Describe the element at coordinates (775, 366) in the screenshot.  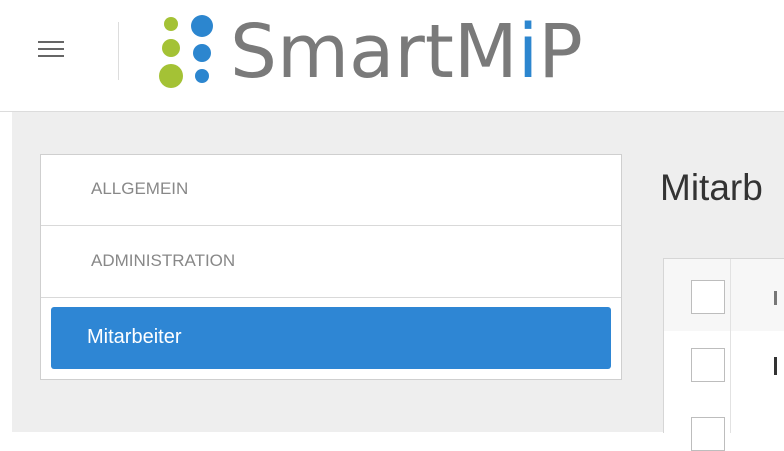
I see `row-cell-text` at that location.